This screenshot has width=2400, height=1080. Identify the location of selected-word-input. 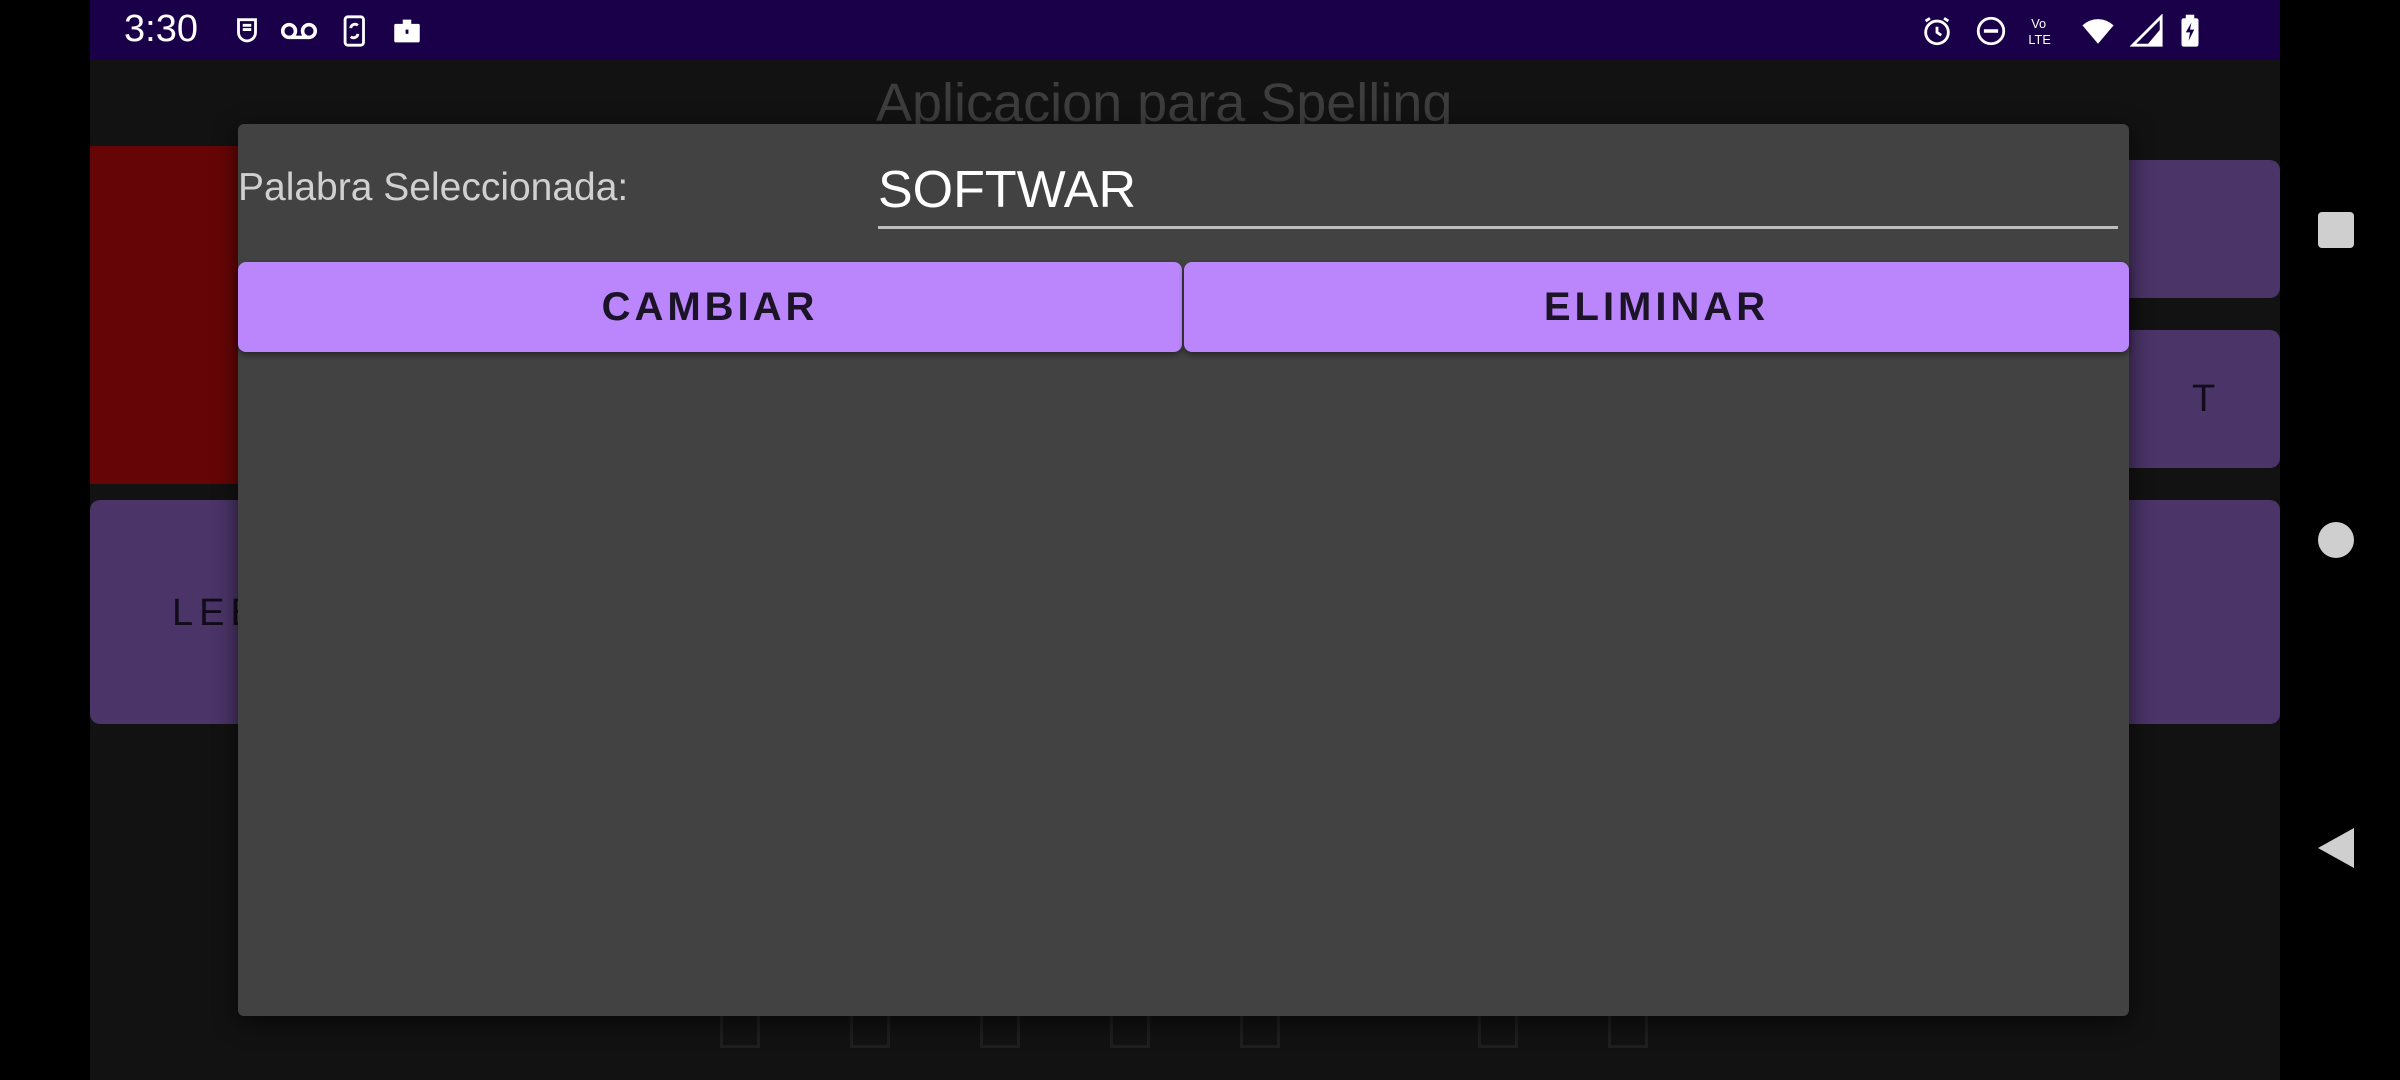
(1498, 191).